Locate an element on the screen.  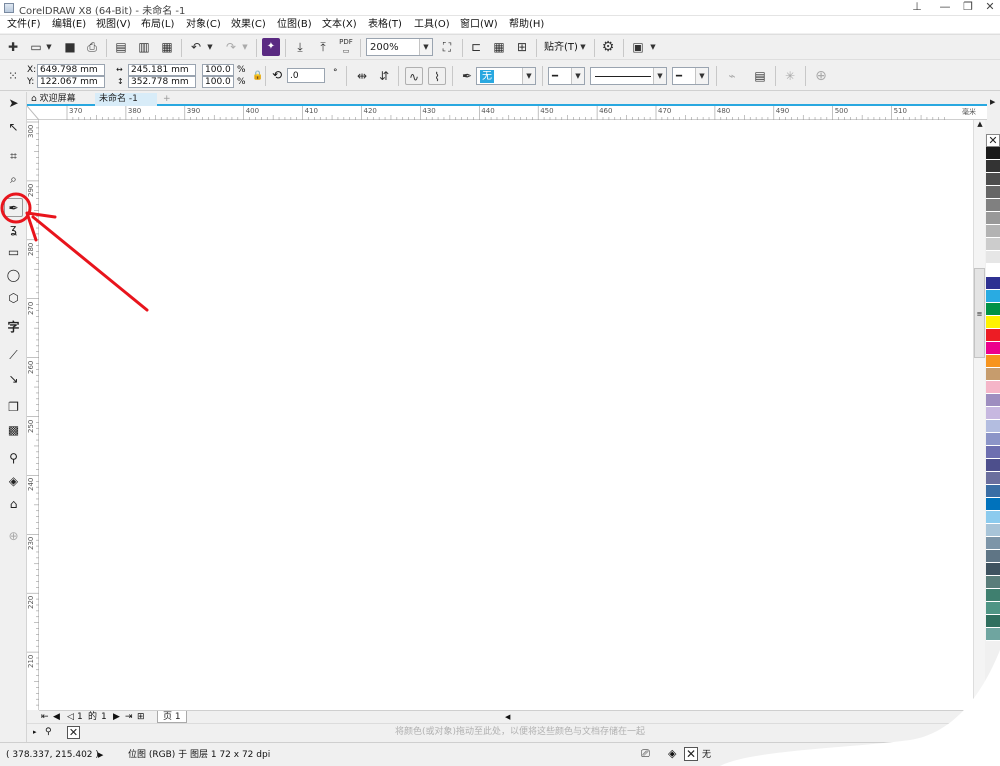
rotation-angle-field: .0 is located at coordinates (306, 75).